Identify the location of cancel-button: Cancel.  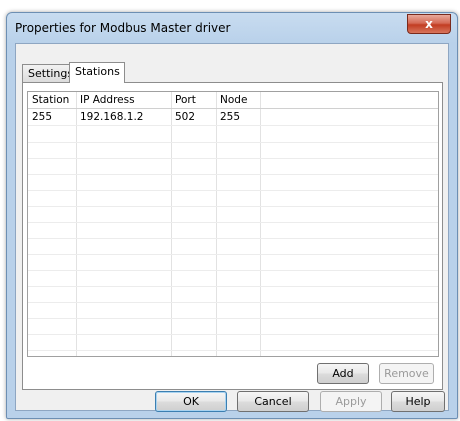
(273, 401).